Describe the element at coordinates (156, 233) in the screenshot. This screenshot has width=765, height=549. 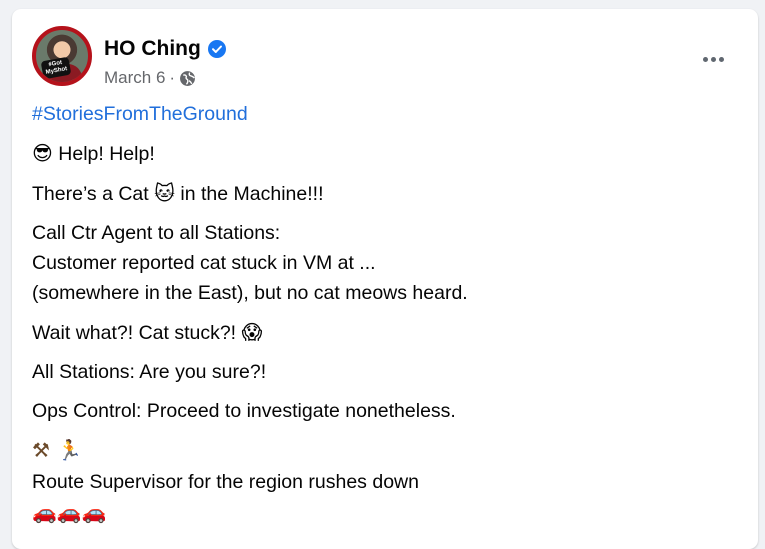
I see `call-line-1: Call Ctr Agent to all Stations:` at that location.